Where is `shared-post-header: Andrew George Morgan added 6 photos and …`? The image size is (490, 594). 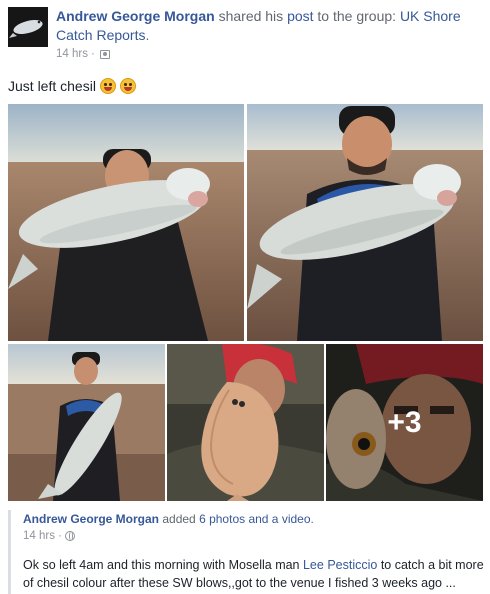 shared-post-header: Andrew George Morgan added 6 photos and … is located at coordinates (168, 519).